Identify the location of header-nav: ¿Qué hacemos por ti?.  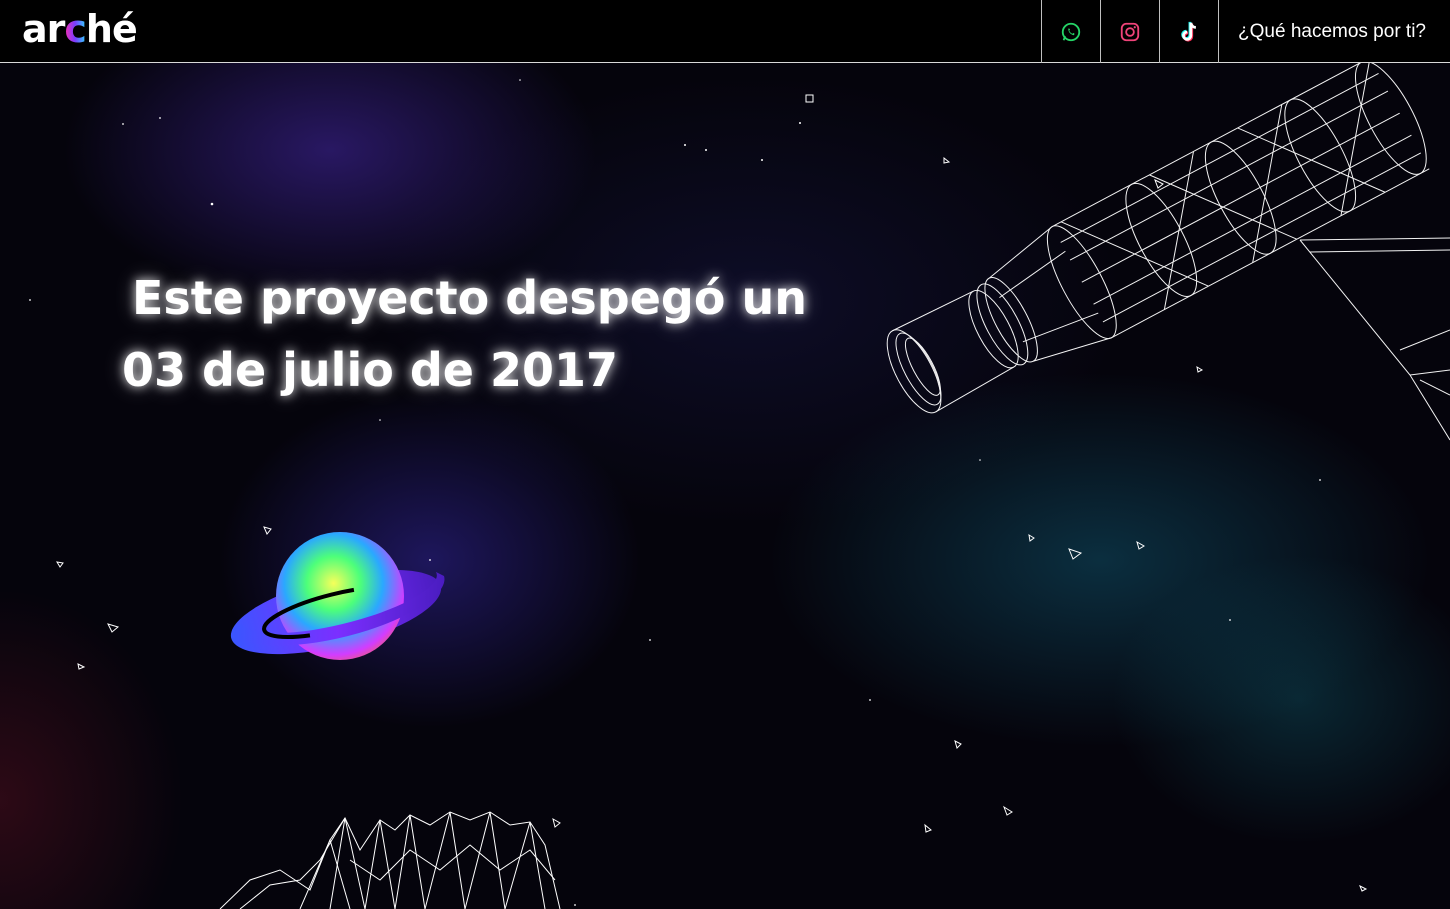
(1245, 31).